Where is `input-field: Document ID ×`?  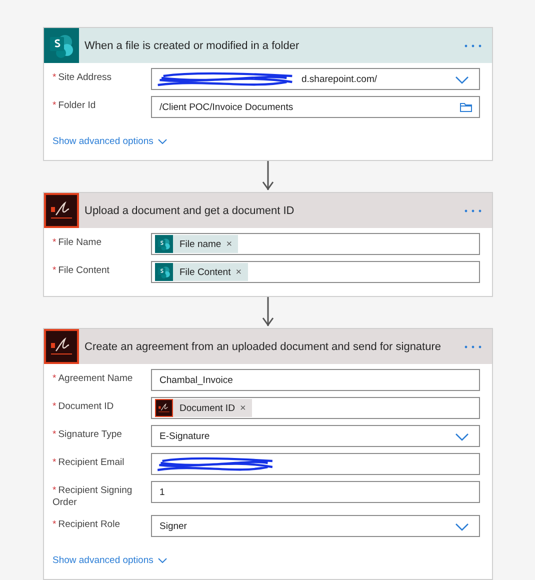 input-field: Document ID × is located at coordinates (315, 408).